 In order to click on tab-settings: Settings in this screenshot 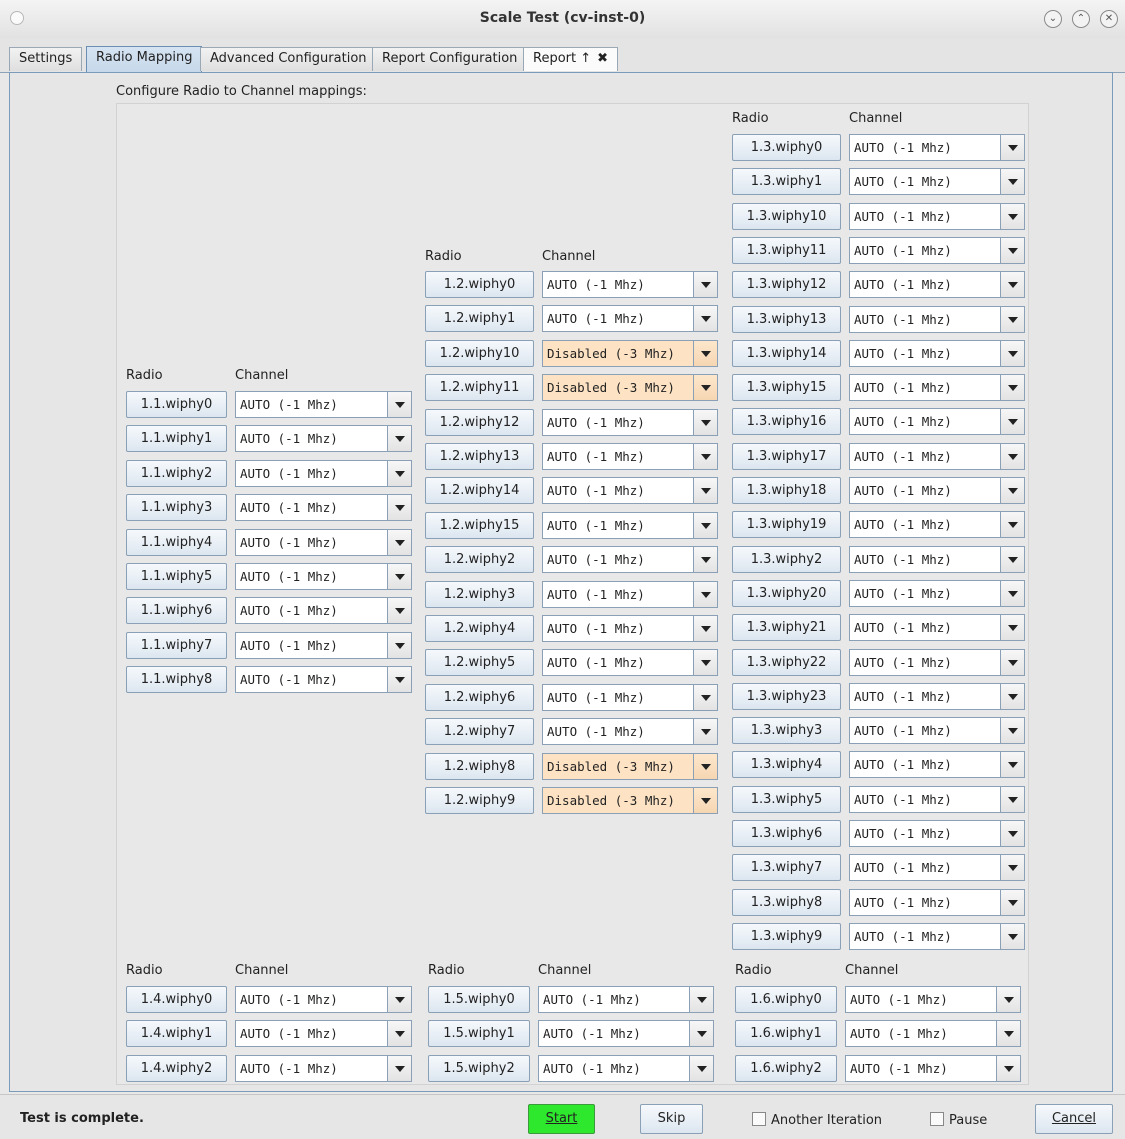, I will do `click(46, 59)`.